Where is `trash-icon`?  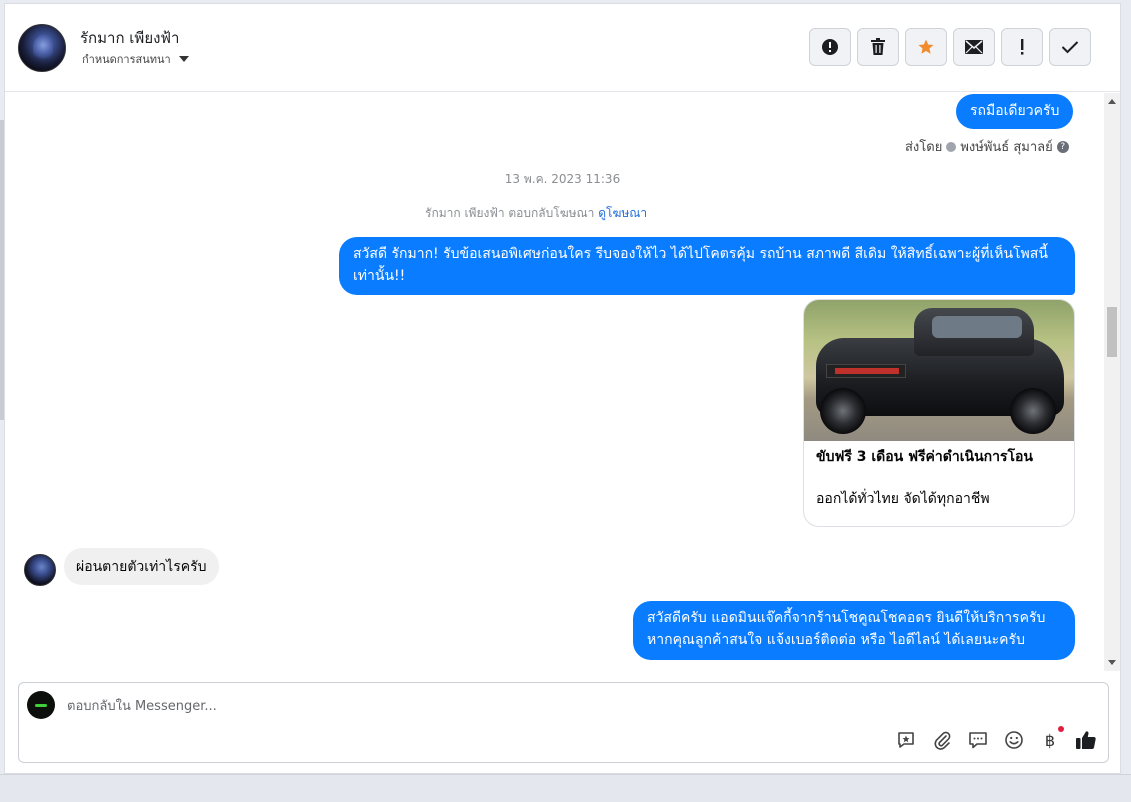
trash-icon is located at coordinates (878, 46).